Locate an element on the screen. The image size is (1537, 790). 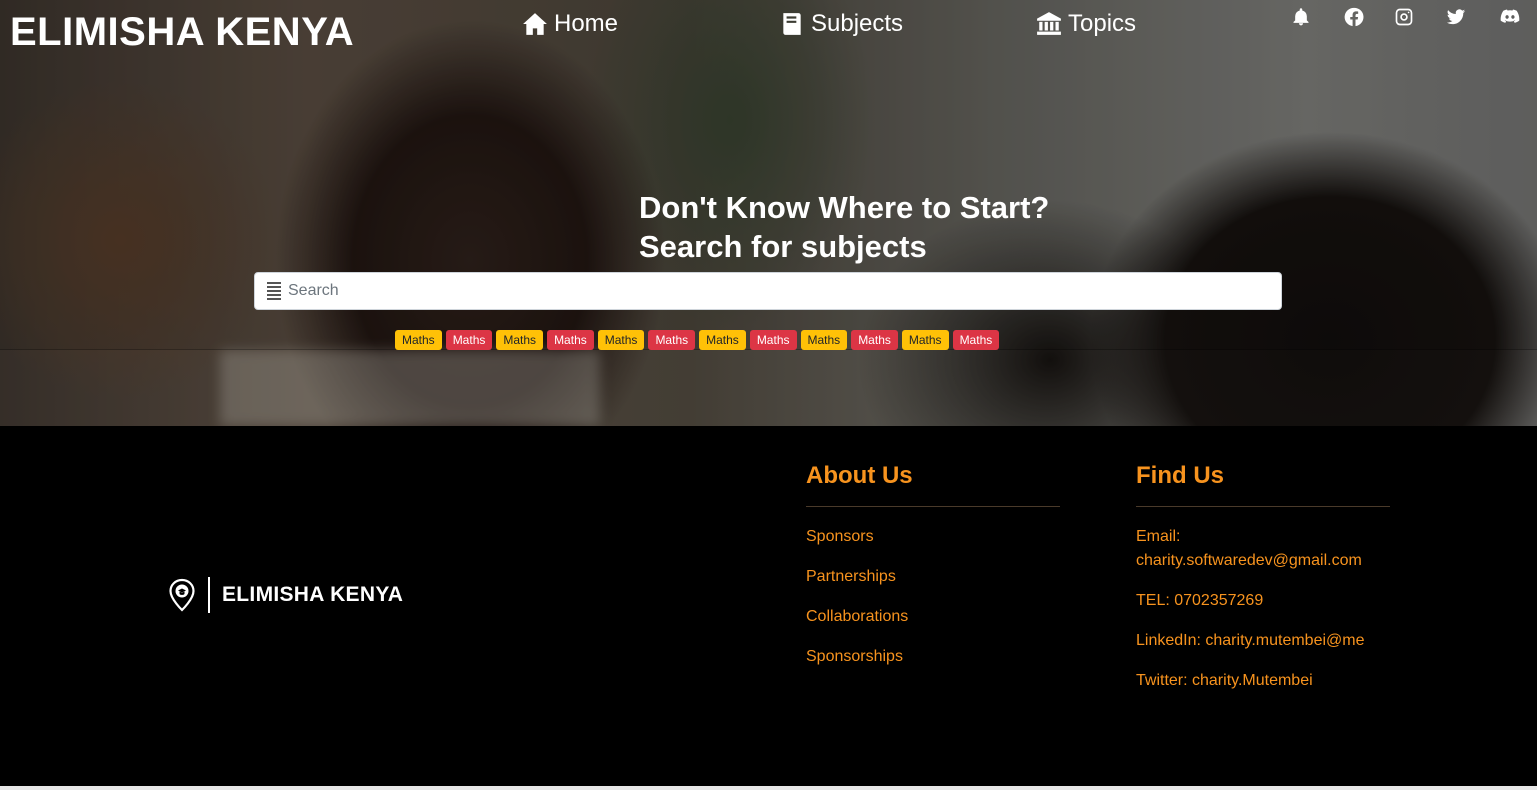
search-bar is located at coordinates (768, 291).